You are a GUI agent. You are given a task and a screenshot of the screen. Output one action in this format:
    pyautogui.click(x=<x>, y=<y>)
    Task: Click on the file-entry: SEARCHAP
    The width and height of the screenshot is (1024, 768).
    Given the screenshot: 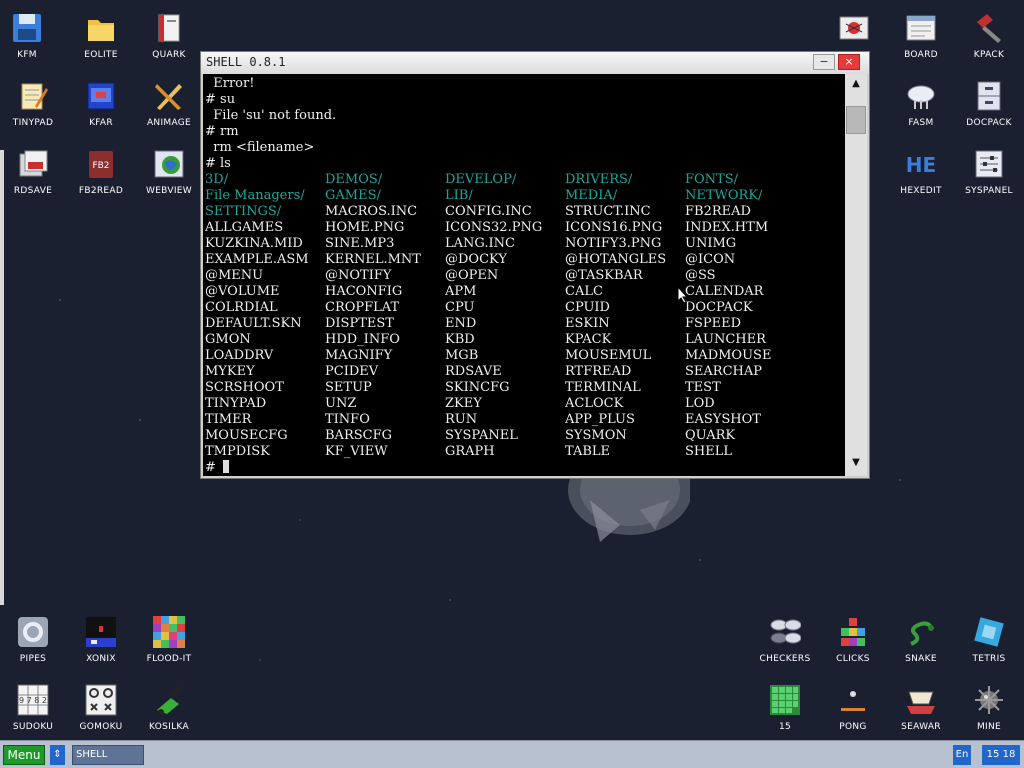 What is the action you would take?
    pyautogui.click(x=723, y=371)
    